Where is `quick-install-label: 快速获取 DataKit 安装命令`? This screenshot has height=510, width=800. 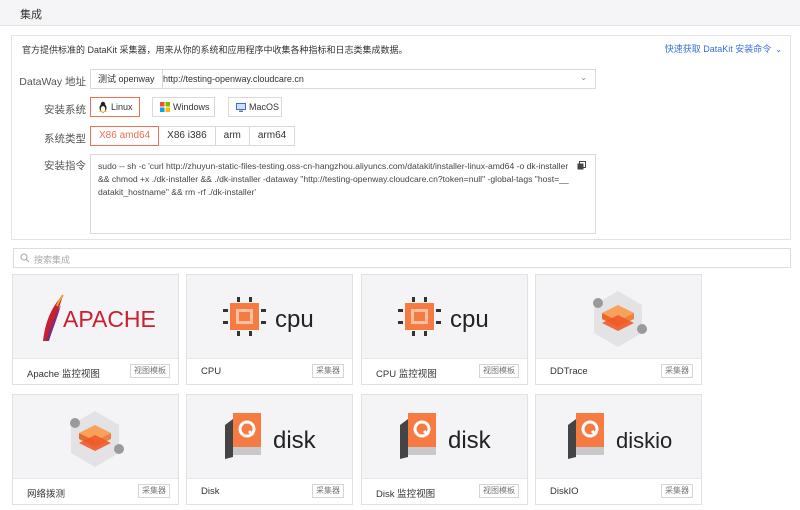
quick-install-label: 快速获取 DataKit 安装命令 is located at coordinates (718, 49).